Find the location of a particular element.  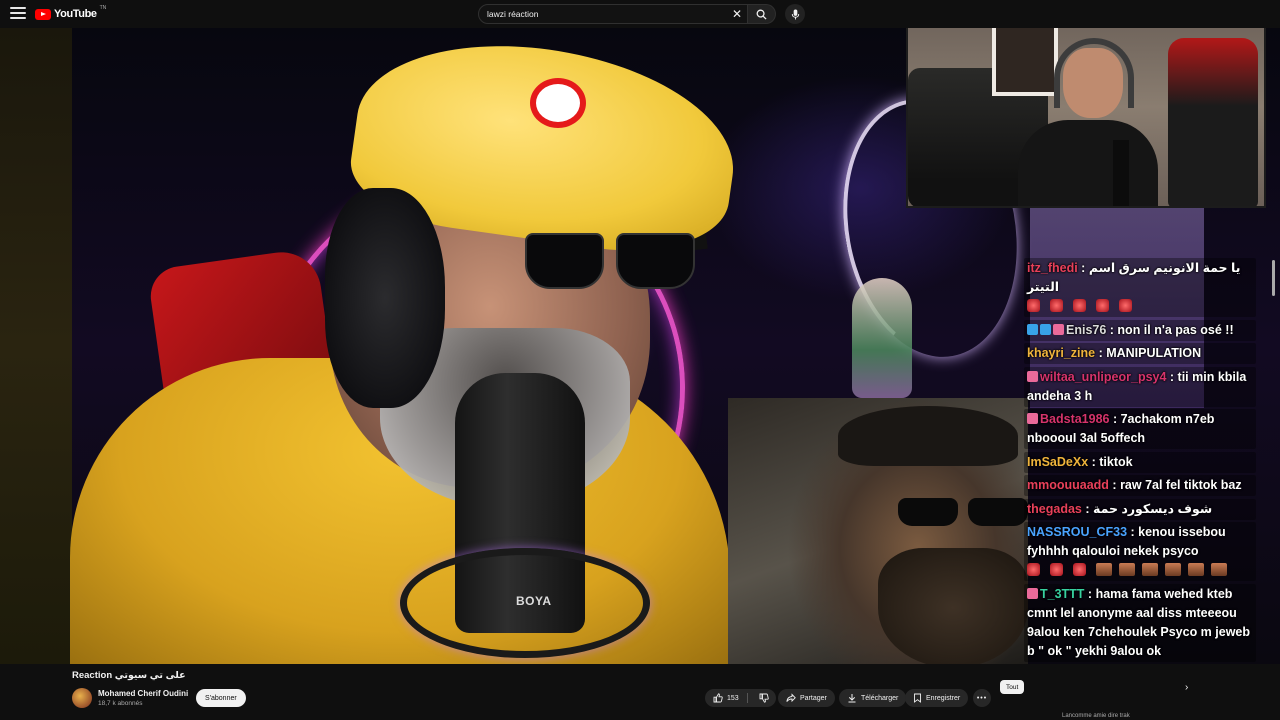

filter-chip-all: Tout is located at coordinates (1012, 687).